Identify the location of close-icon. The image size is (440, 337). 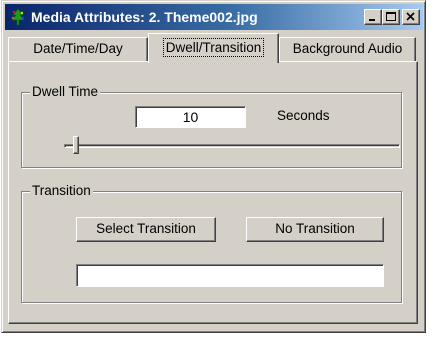
(410, 16).